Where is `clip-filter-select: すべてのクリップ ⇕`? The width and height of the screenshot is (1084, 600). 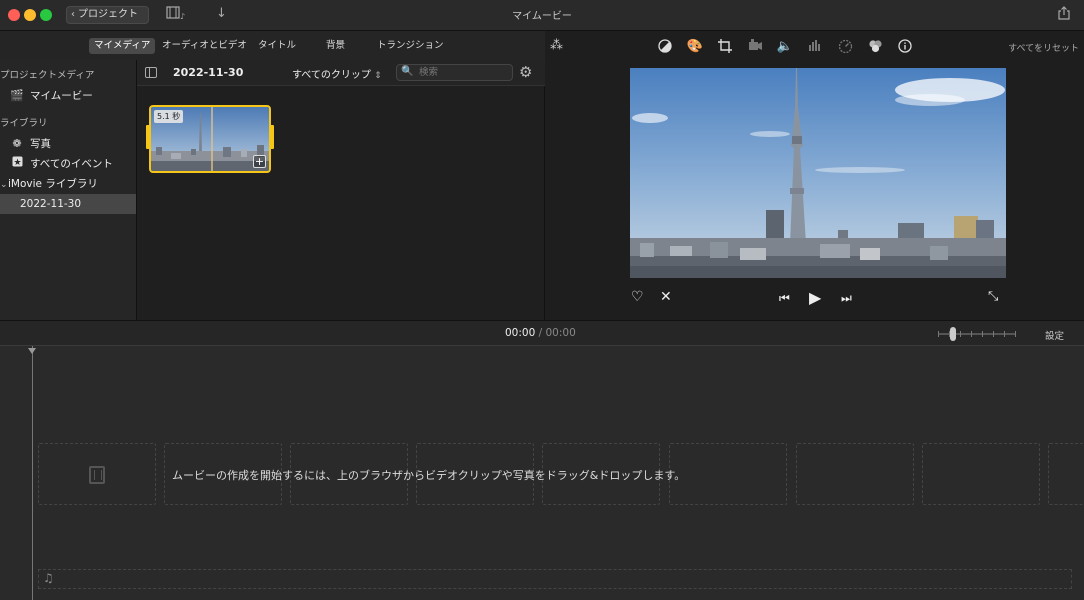
clip-filter-select: すべてのクリップ ⇕ is located at coordinates (337, 73).